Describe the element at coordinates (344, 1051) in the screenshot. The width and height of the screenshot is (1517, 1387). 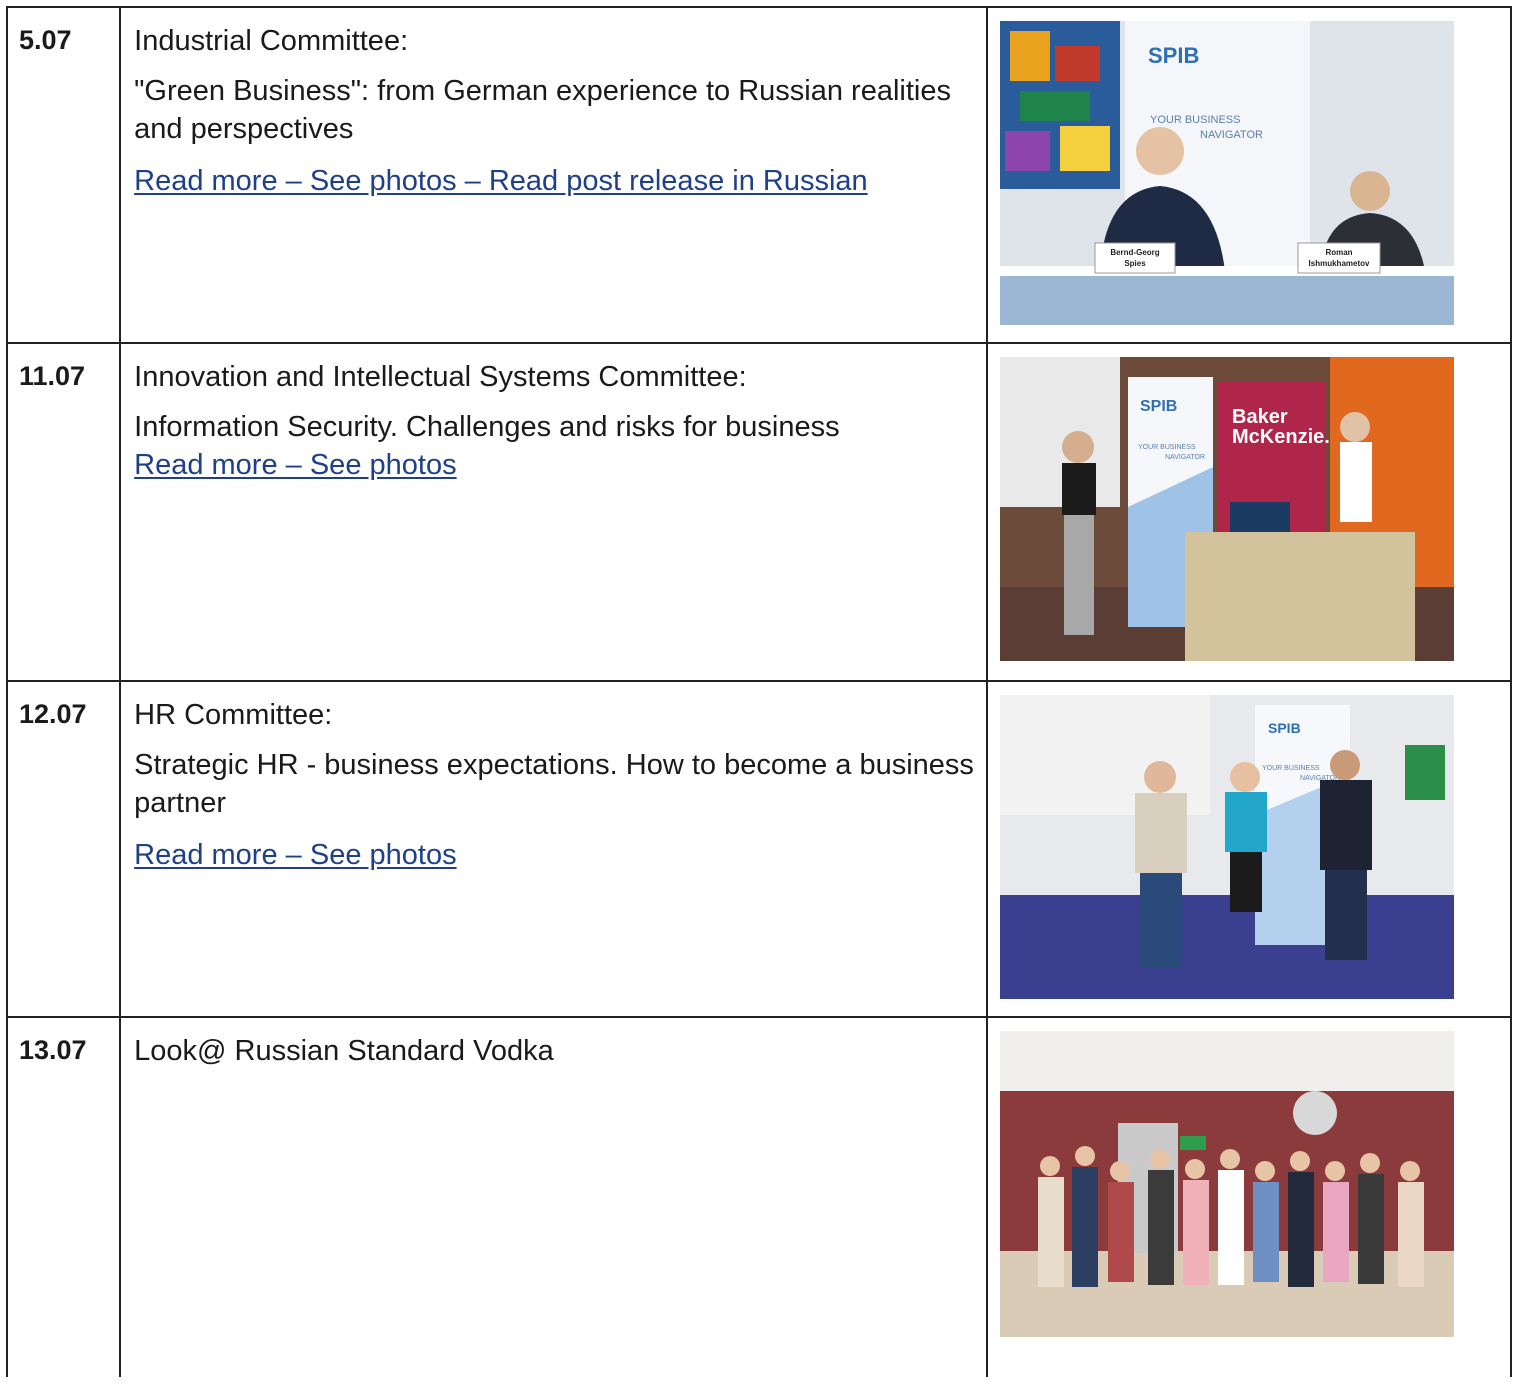
I see `committee-name: Look@ Russian Standard Vodka` at that location.